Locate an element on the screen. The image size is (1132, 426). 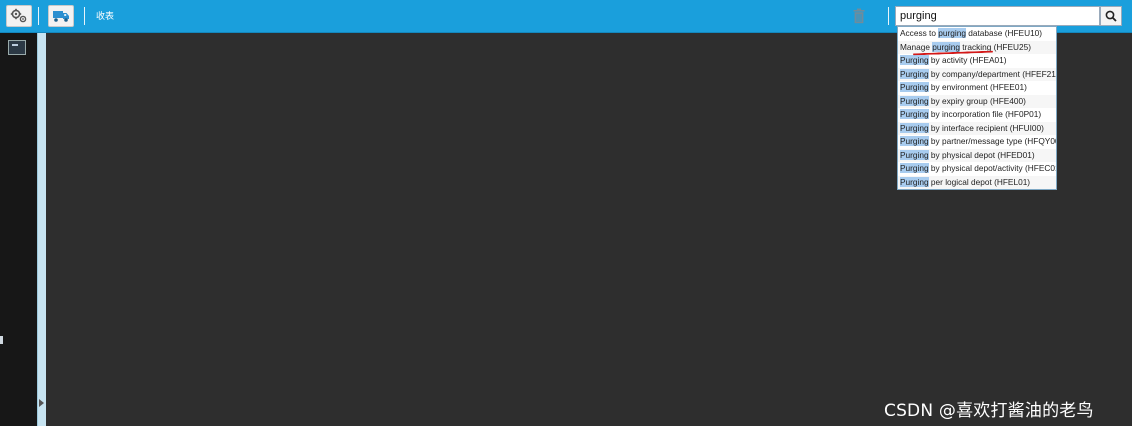
expand-arrow-icon is located at coordinates (41, 403).